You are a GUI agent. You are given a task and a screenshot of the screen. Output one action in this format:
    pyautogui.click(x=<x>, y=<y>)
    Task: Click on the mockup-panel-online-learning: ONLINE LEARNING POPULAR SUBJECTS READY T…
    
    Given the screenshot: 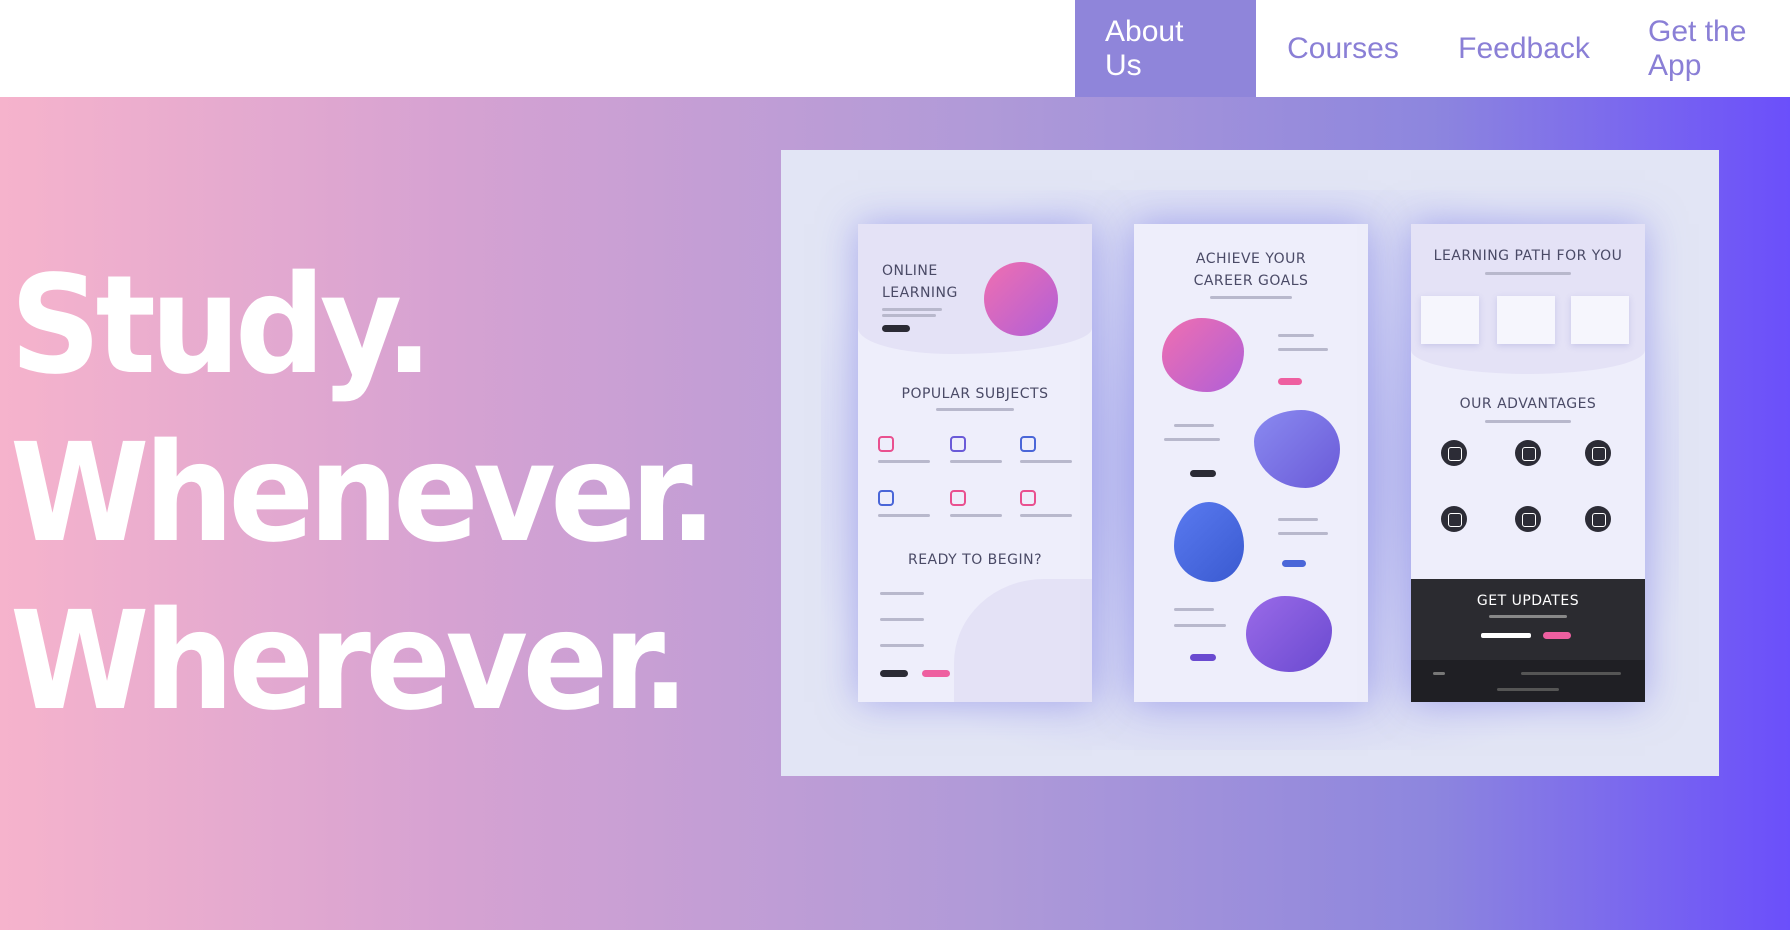 What is the action you would take?
    pyautogui.click(x=975, y=463)
    